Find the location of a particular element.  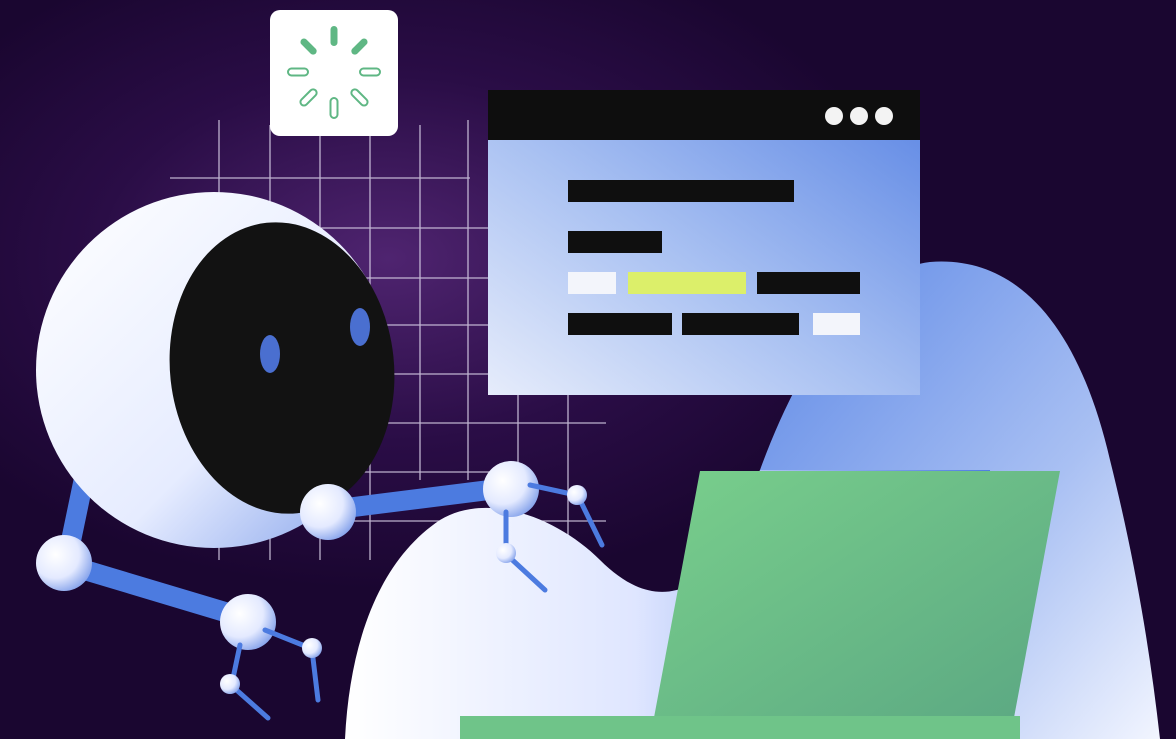

laptop-base is located at coordinates (740, 727).